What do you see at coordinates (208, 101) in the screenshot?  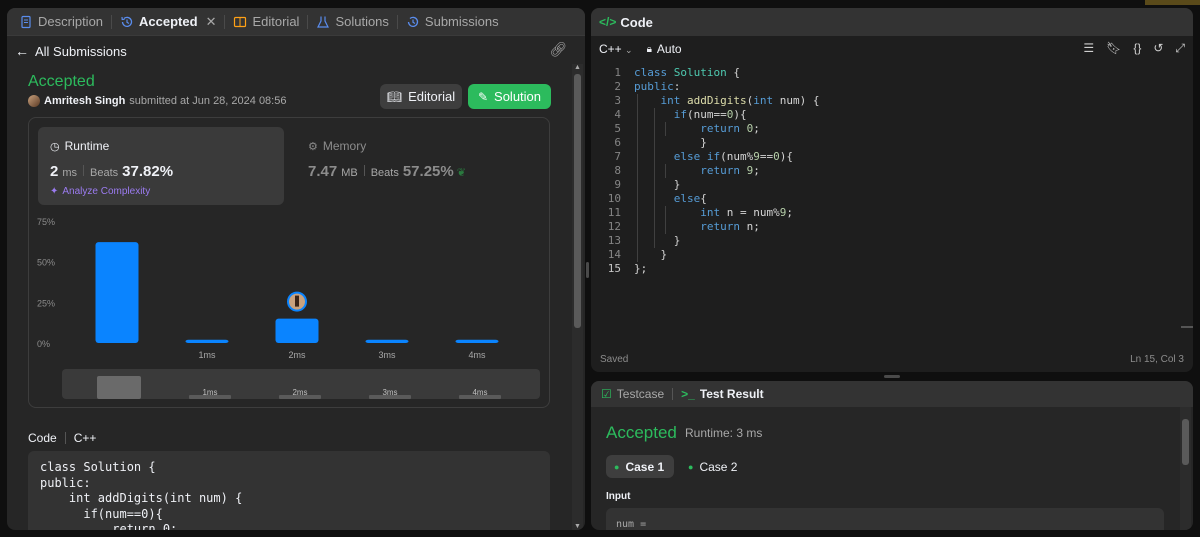 I see `submitted-time: submitted at Jun 28, 2024 08:56` at bounding box center [208, 101].